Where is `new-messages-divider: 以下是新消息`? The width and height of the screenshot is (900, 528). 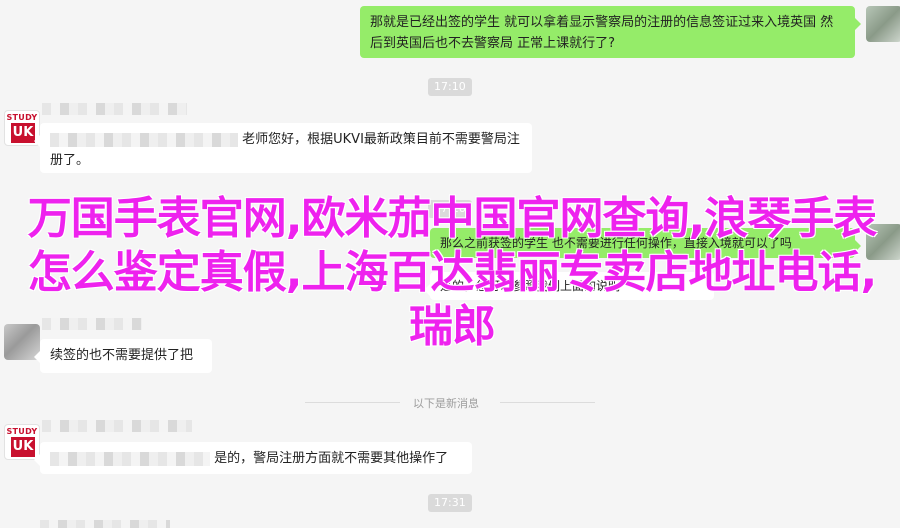
new-messages-divider: 以下是新消息 is located at coordinates (446, 403).